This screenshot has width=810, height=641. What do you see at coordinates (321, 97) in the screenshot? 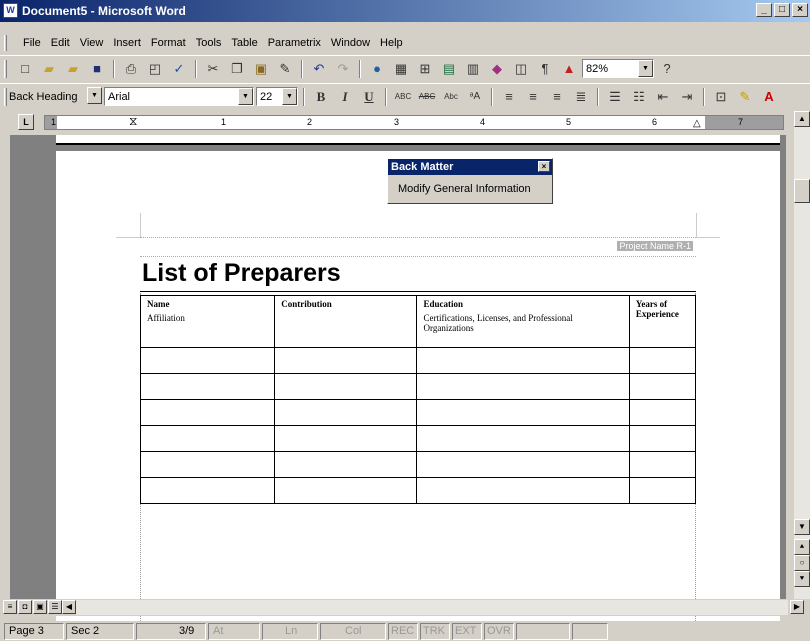
I see `bold-button: B` at bounding box center [321, 97].